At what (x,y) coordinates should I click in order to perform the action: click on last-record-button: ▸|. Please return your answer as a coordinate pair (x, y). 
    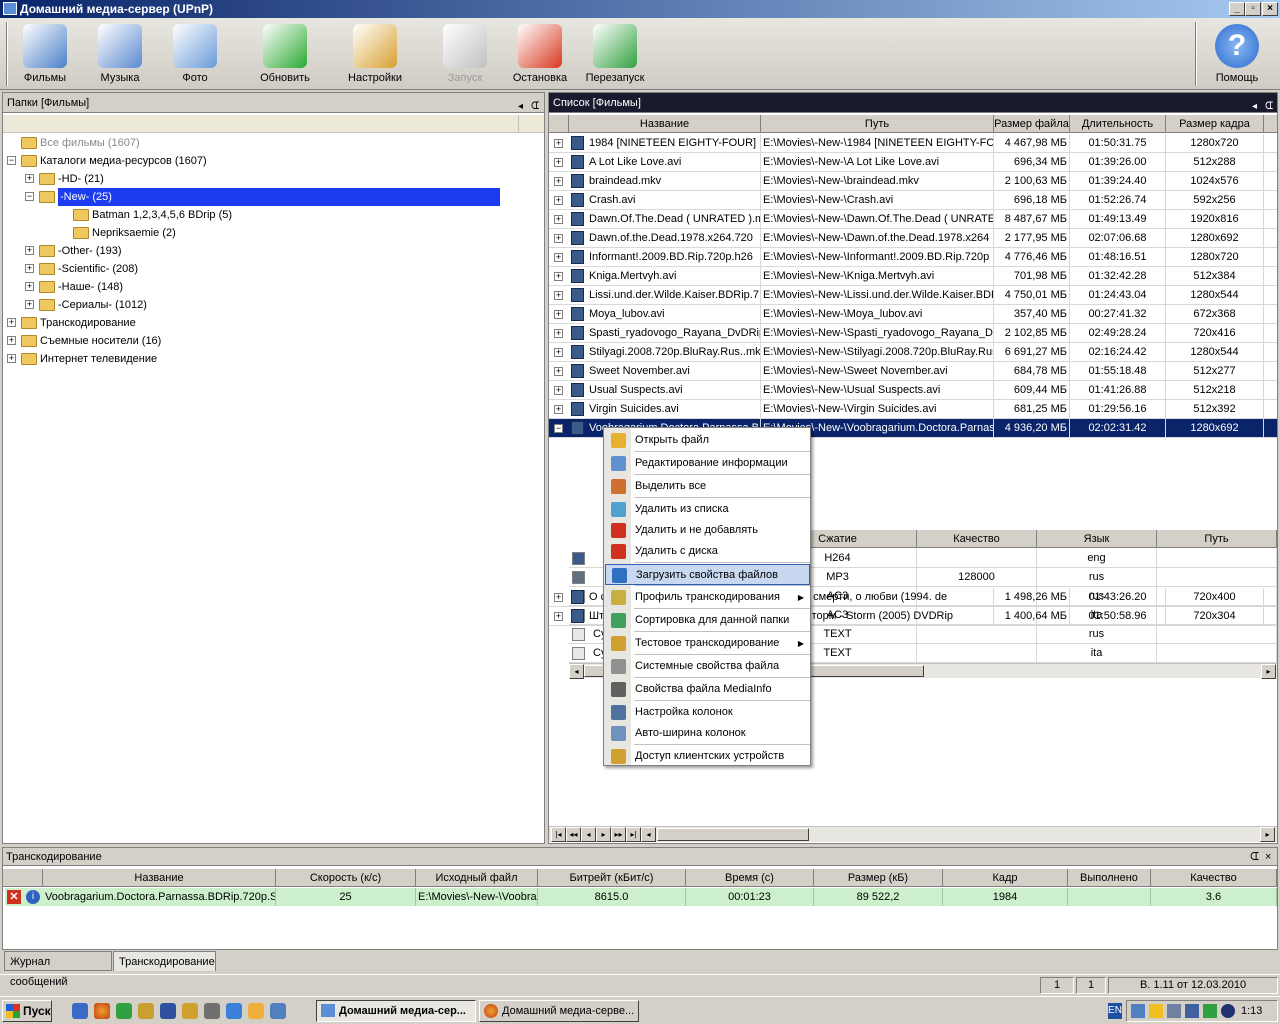
    Looking at the image, I should click on (633, 834).